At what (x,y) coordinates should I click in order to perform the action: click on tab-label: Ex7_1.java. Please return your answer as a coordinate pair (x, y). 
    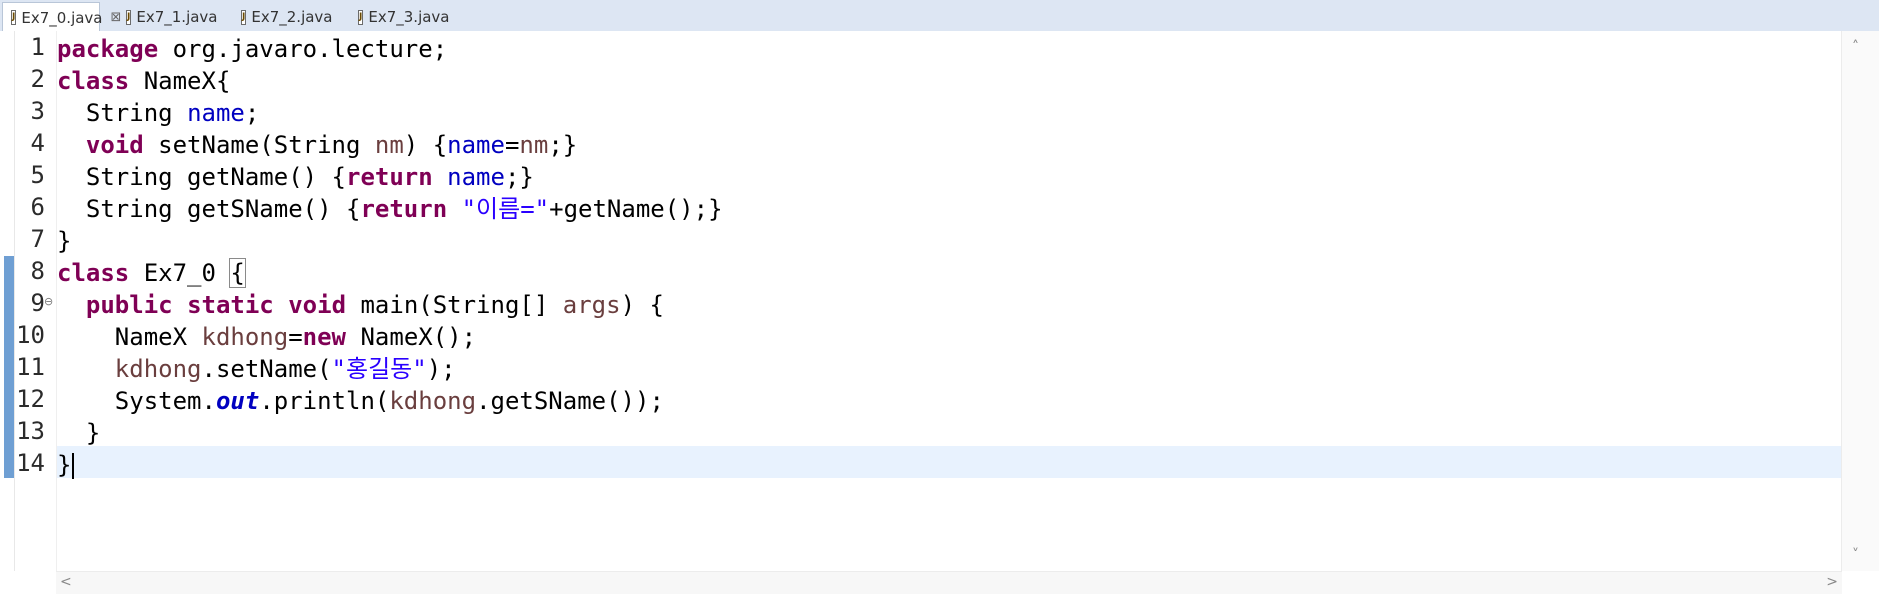
    Looking at the image, I should click on (177, 17).